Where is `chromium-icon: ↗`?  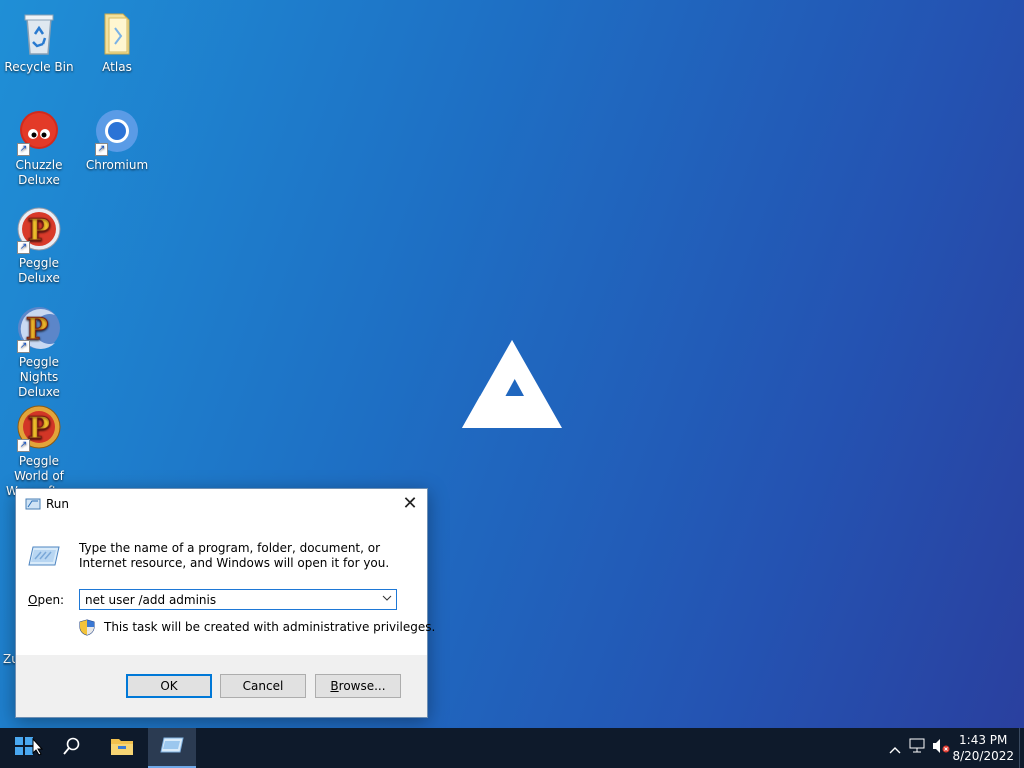 chromium-icon: ↗ is located at coordinates (117, 132).